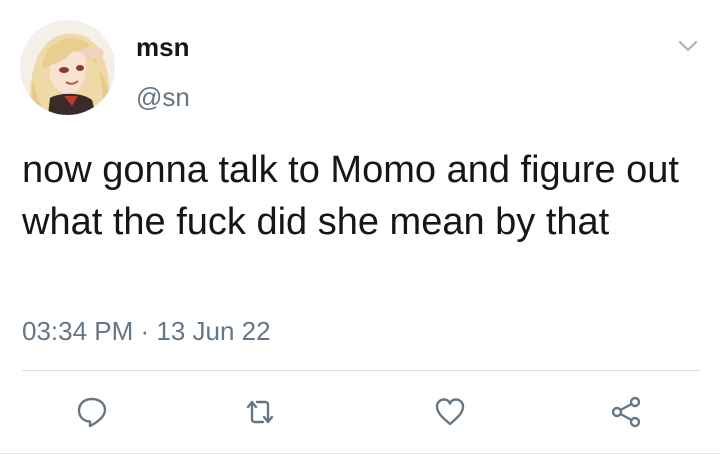 The height and width of the screenshot is (465, 720). I want to click on avatar, so click(67, 67).